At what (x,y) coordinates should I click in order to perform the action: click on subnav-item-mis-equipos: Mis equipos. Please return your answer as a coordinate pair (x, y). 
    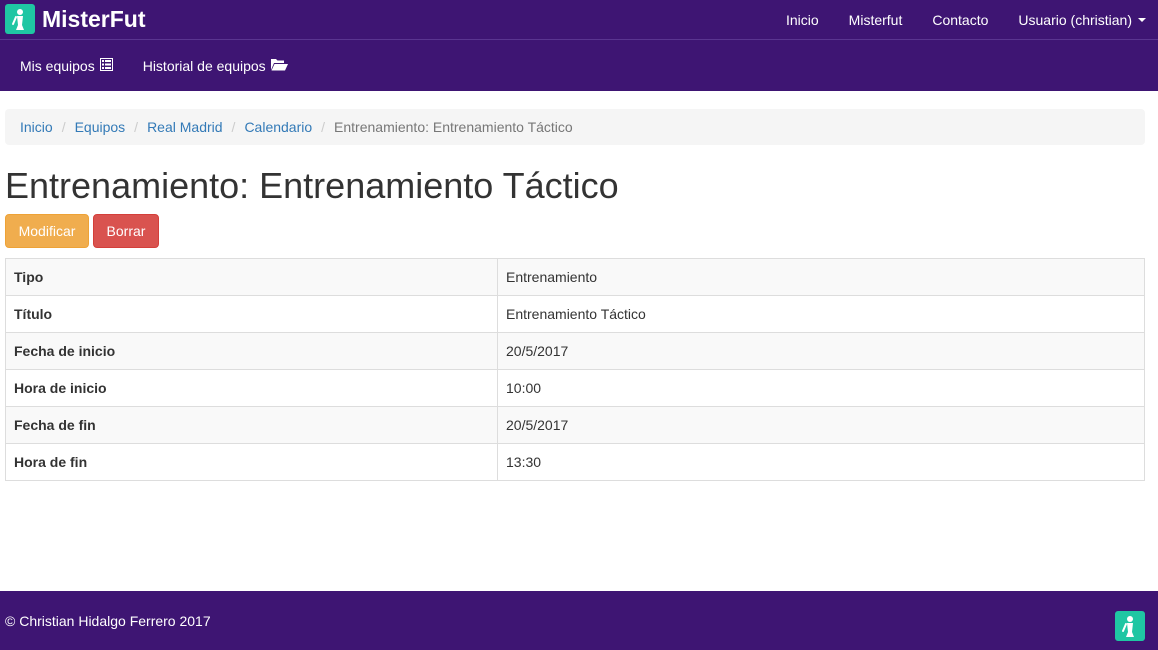
    Looking at the image, I should click on (66, 65).